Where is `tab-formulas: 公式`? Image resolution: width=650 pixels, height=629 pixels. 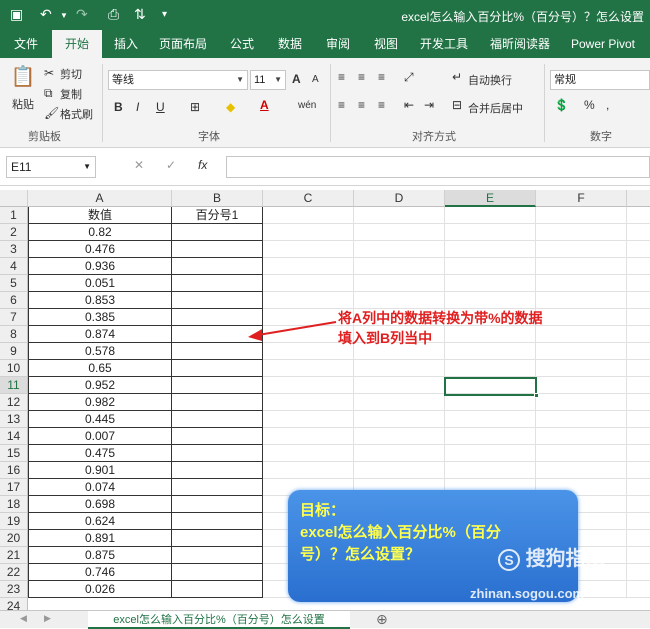 tab-formulas: 公式 is located at coordinates (242, 44).